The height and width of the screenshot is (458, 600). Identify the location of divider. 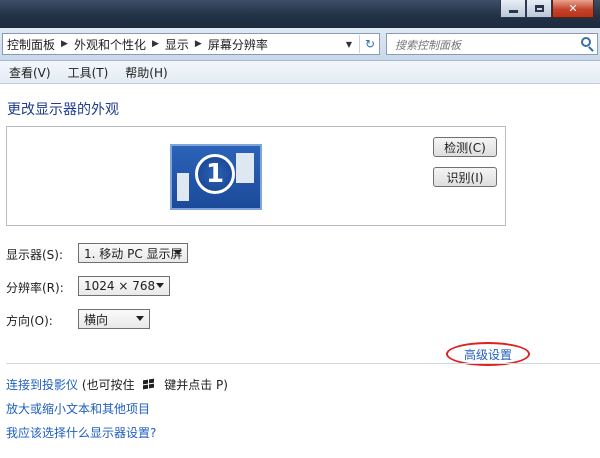
(303, 363).